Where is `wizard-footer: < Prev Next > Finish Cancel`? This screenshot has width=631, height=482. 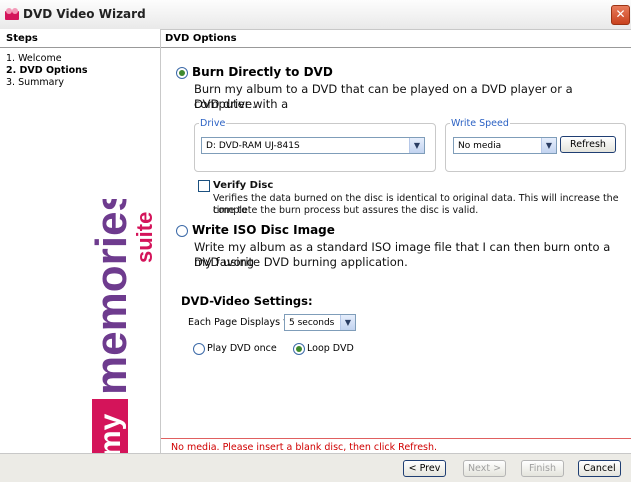 wizard-footer: < Prev Next > Finish Cancel is located at coordinates (315, 467).